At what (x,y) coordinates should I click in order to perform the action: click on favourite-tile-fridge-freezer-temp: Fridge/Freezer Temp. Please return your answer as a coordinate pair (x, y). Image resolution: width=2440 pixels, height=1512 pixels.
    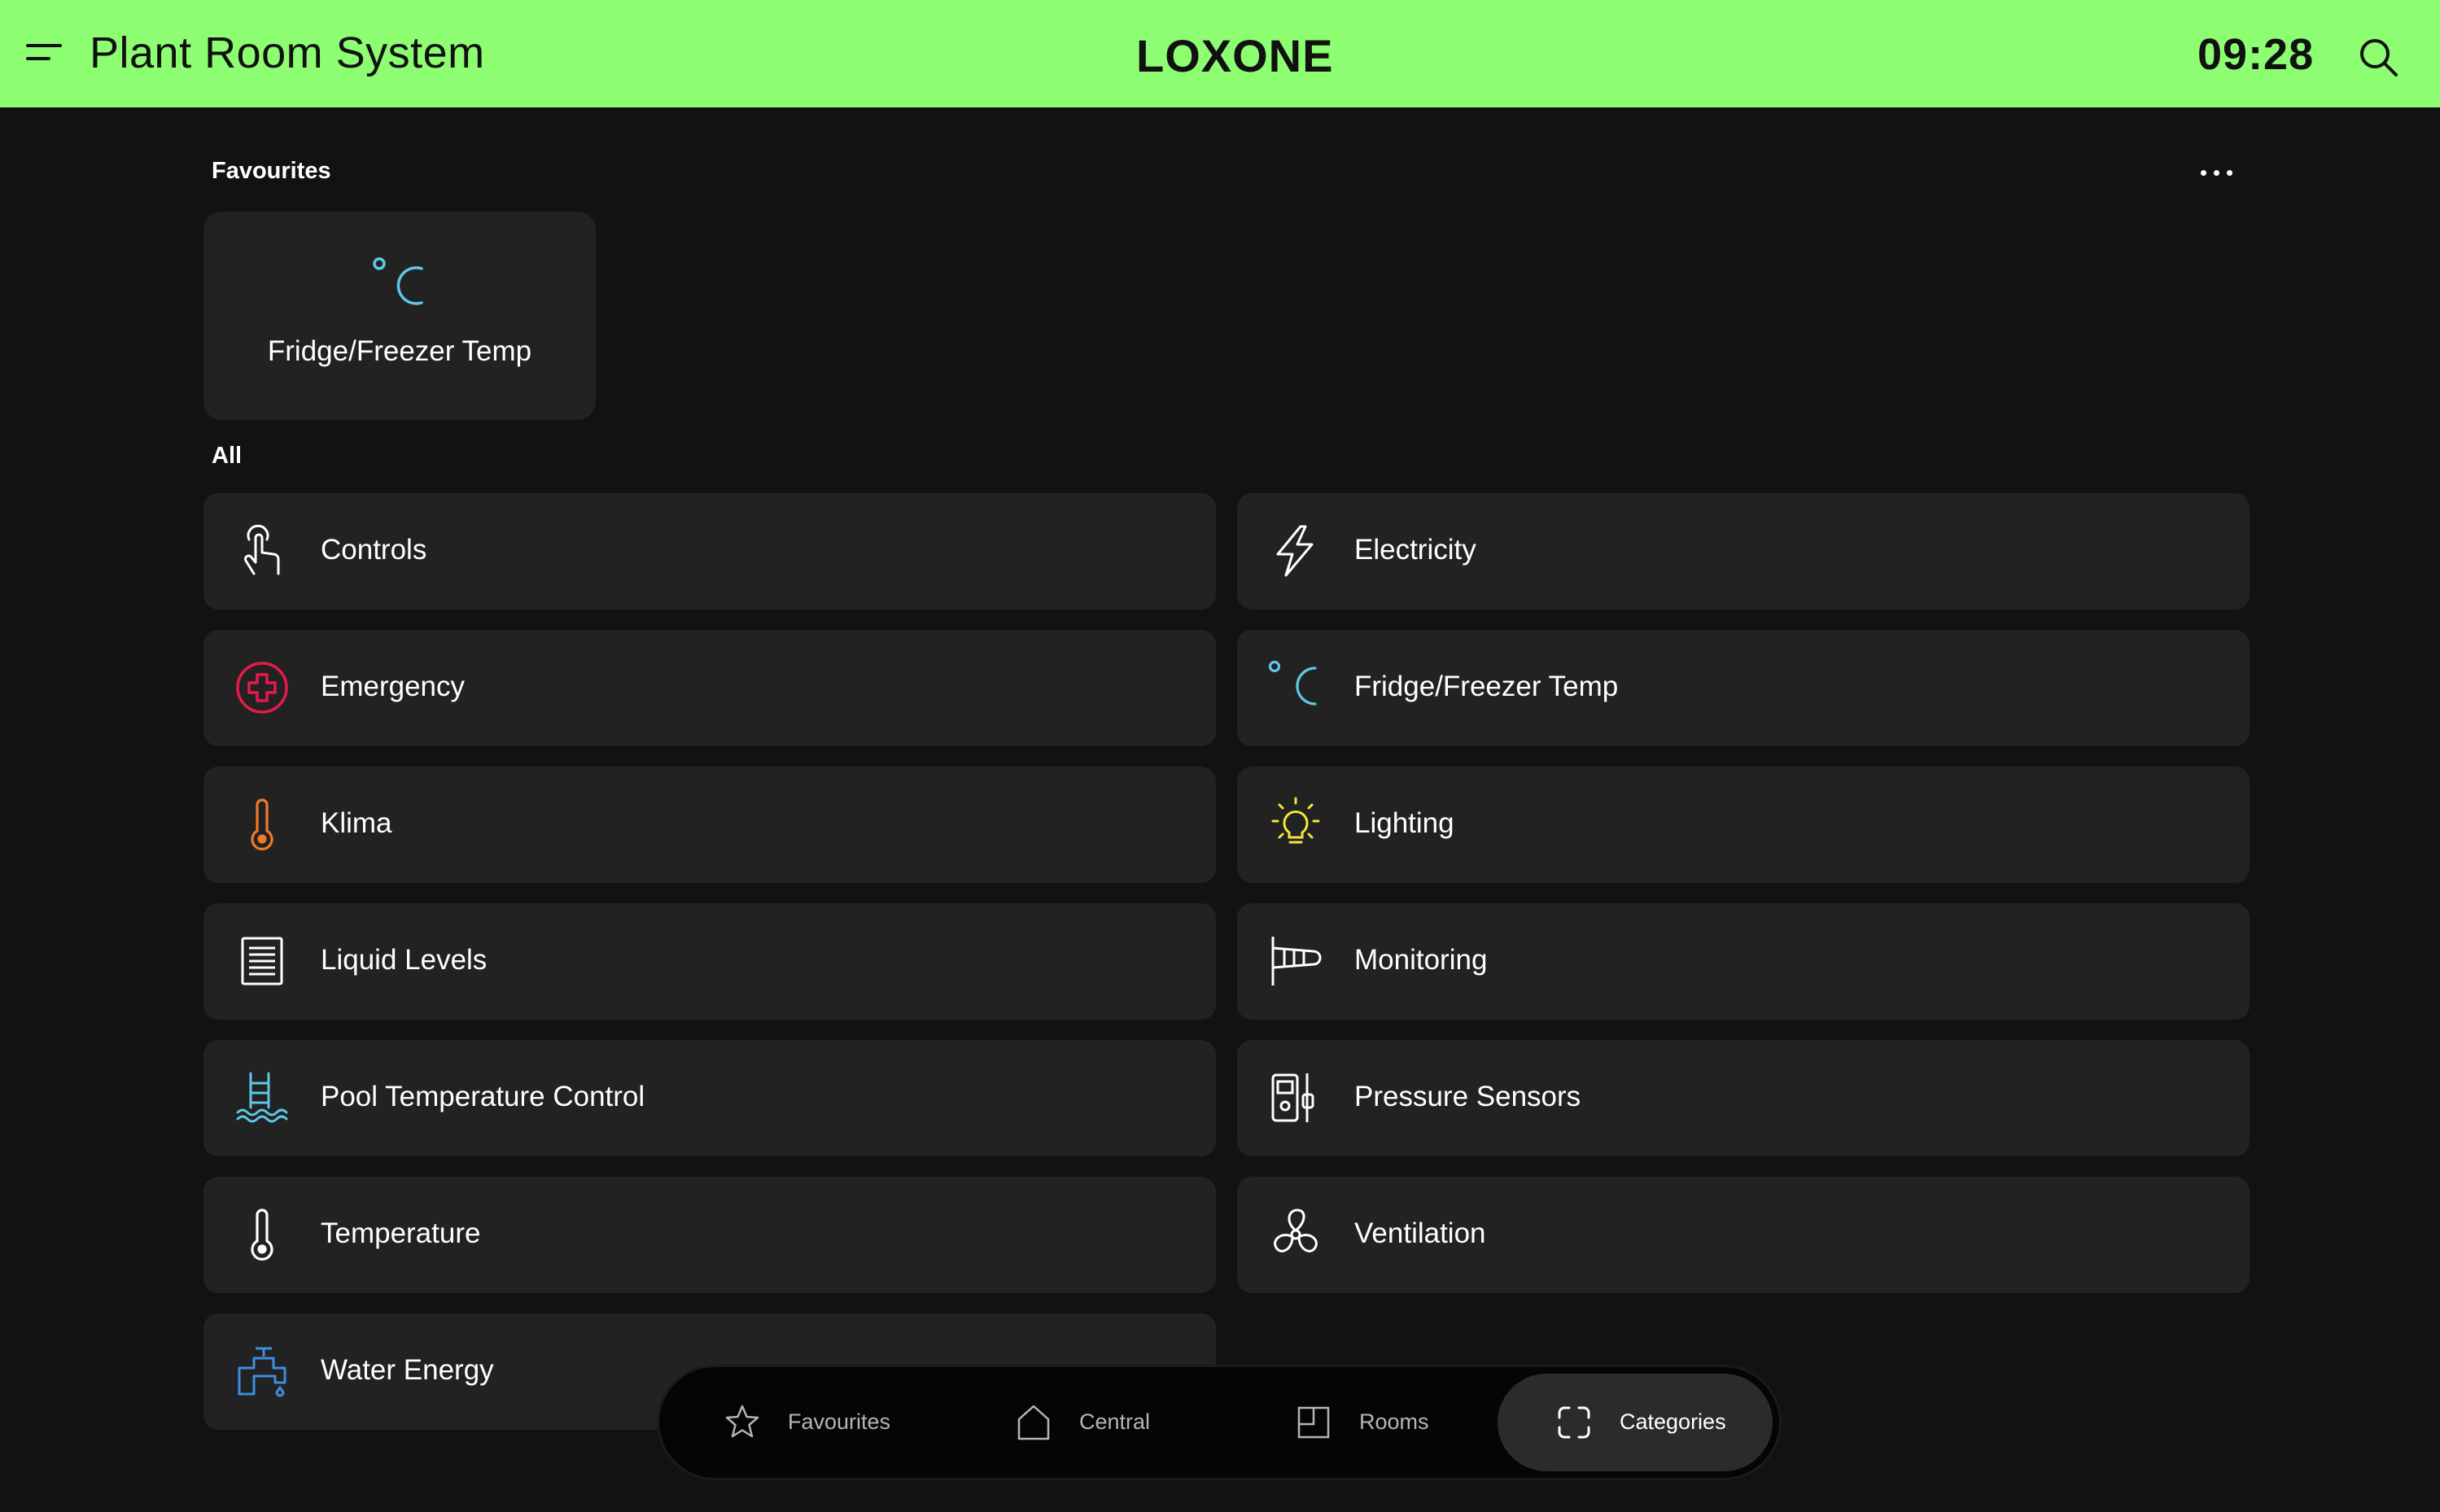
    Looking at the image, I should click on (399, 316).